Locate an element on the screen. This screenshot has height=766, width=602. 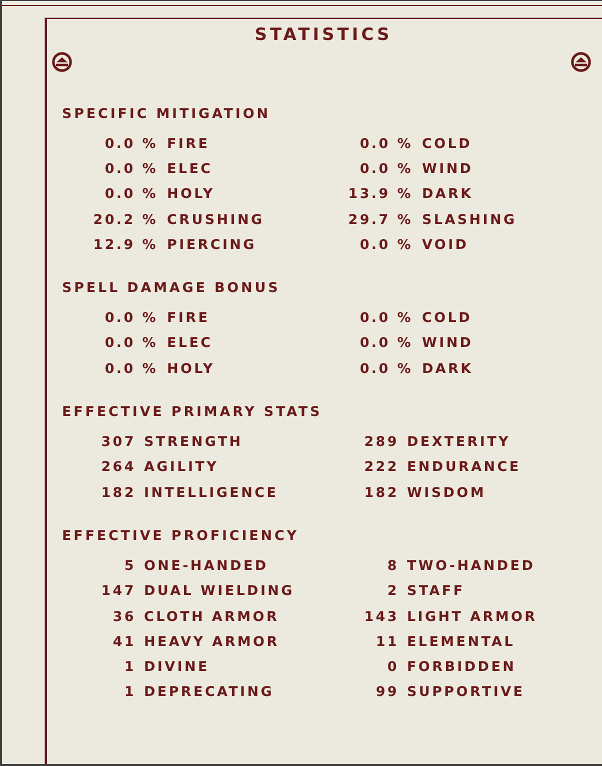
stat-value: 147 is located at coordinates (118, 591).